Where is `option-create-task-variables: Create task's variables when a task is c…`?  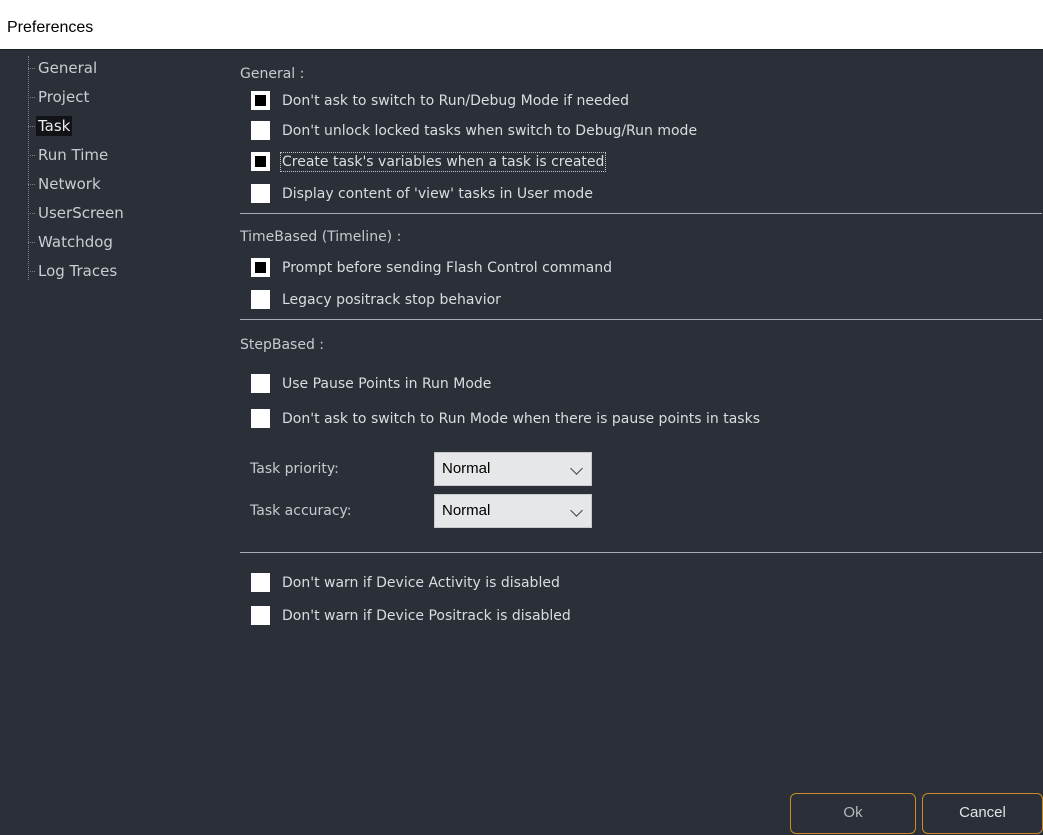 option-create-task-variables: Create task's variables when a task is c… is located at coordinates (429, 162).